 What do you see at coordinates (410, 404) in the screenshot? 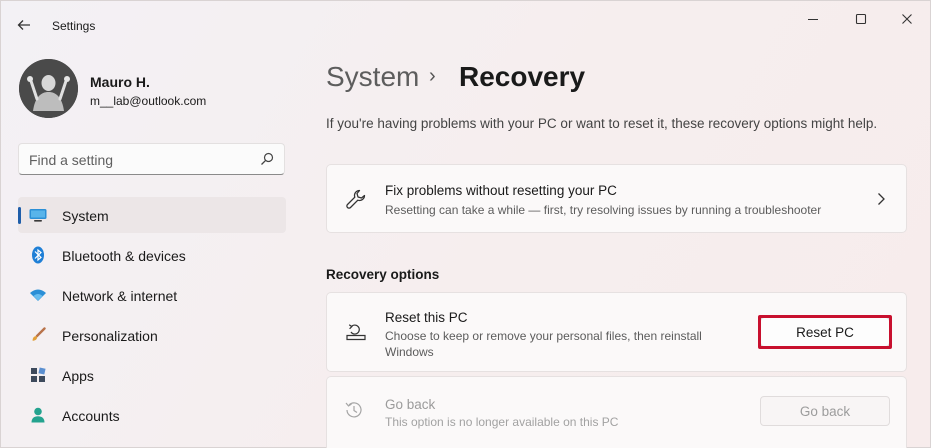
I see `go-back-card-title: Go back` at bounding box center [410, 404].